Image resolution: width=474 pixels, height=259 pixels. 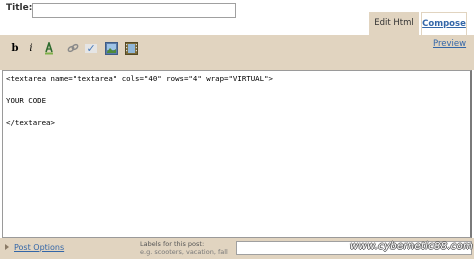 What do you see at coordinates (444, 23) in the screenshot?
I see `tab-compose: Compose` at bounding box center [444, 23].